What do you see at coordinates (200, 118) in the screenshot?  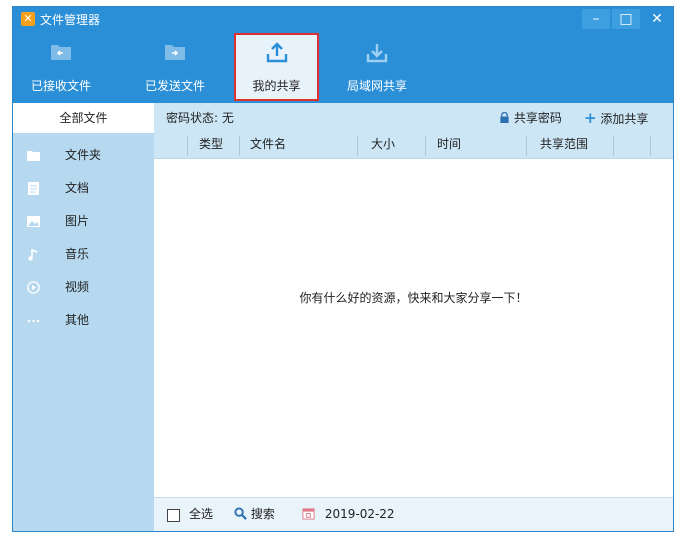 I see `password-status: 密码状态: 无` at bounding box center [200, 118].